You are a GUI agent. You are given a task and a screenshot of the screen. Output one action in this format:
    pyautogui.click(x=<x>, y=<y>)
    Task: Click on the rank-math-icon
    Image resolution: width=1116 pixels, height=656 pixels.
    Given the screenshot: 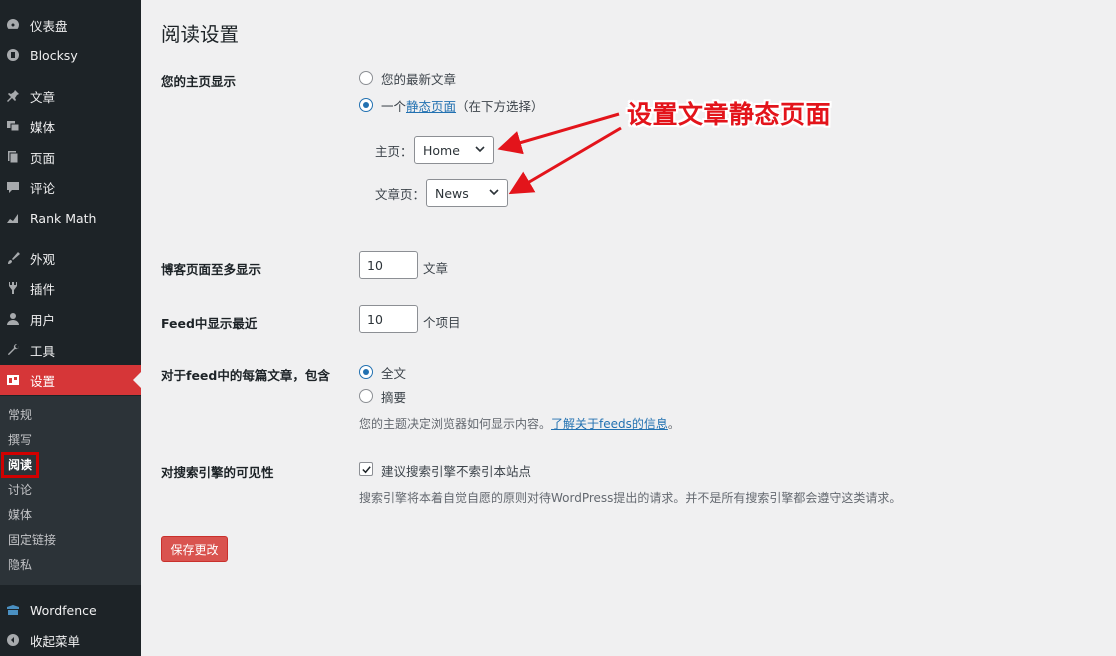 What is the action you would take?
    pyautogui.click(x=13, y=218)
    